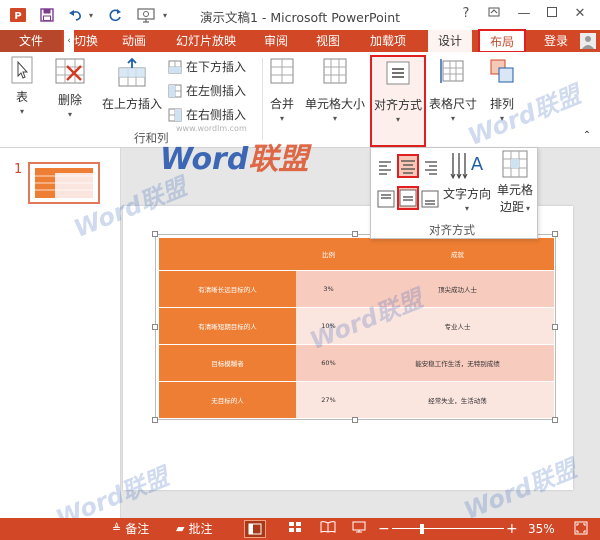  Describe the element at coordinates (70, 88) in the screenshot. I see `delete-button: 删除 ▾` at that location.